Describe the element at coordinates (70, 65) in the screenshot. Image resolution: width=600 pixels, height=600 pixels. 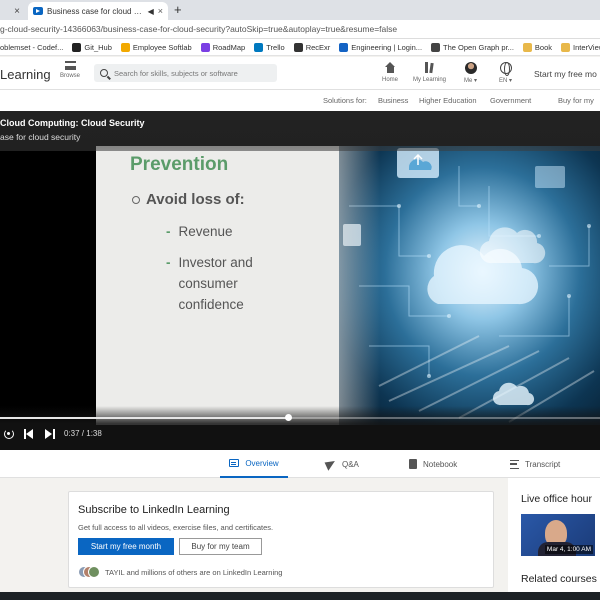
I see `menu-icon` at that location.